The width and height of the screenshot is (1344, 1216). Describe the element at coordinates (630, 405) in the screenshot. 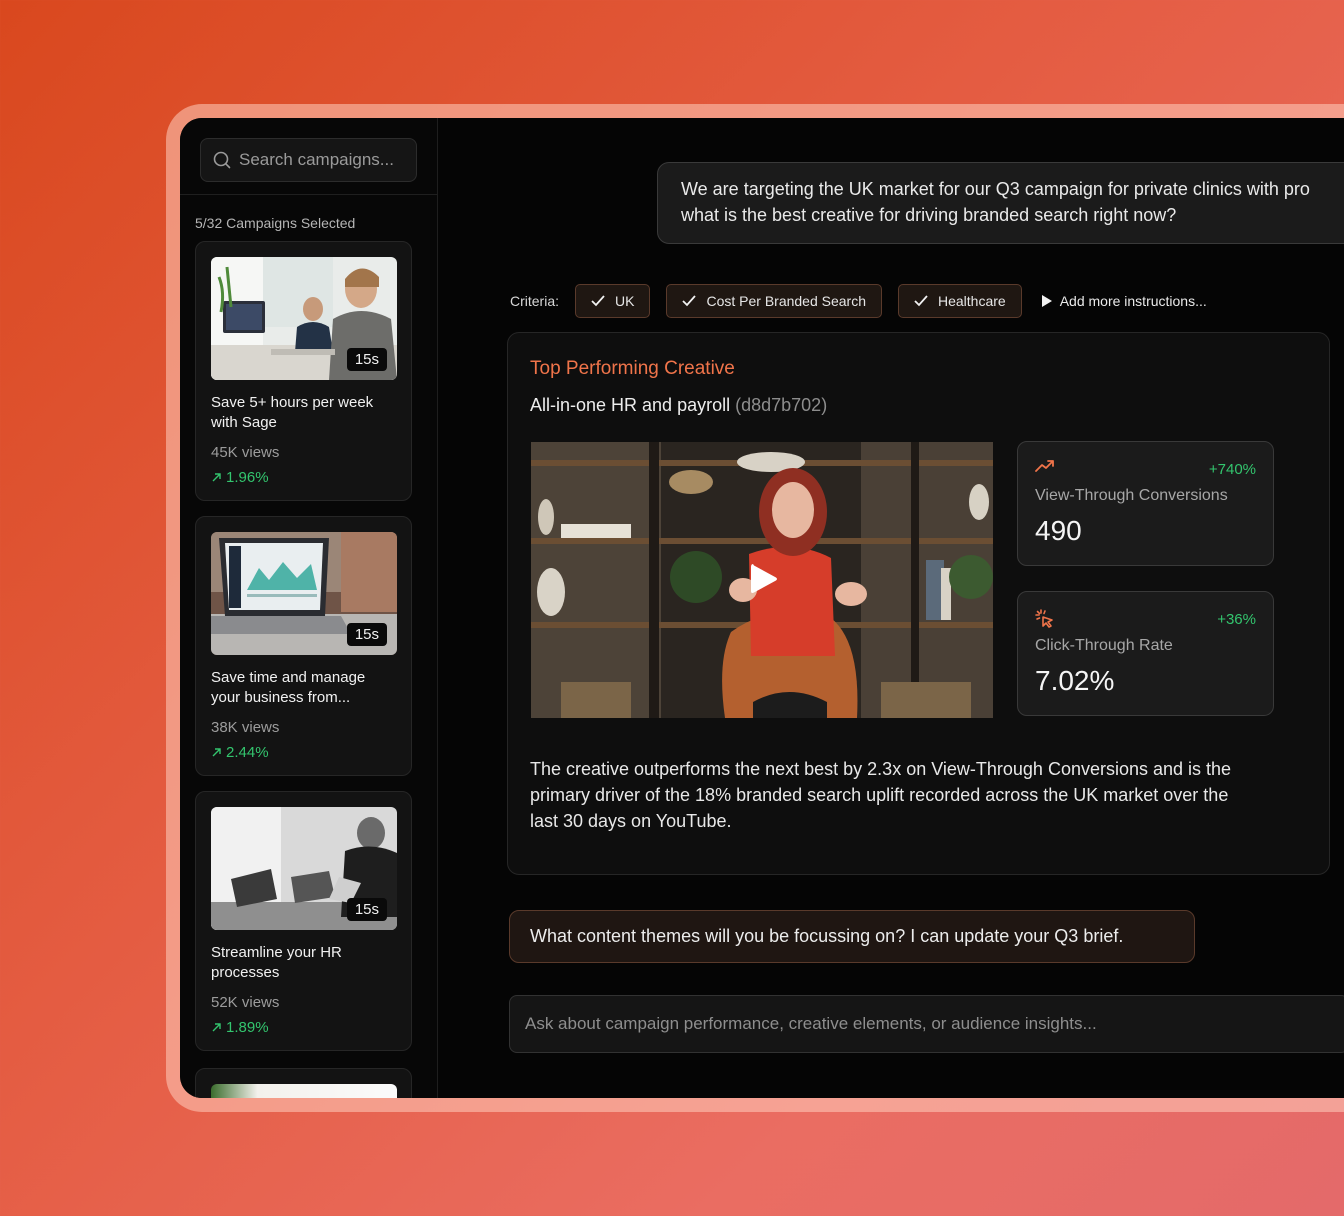

I see `creative-name: All-in-one HR and payroll` at that location.